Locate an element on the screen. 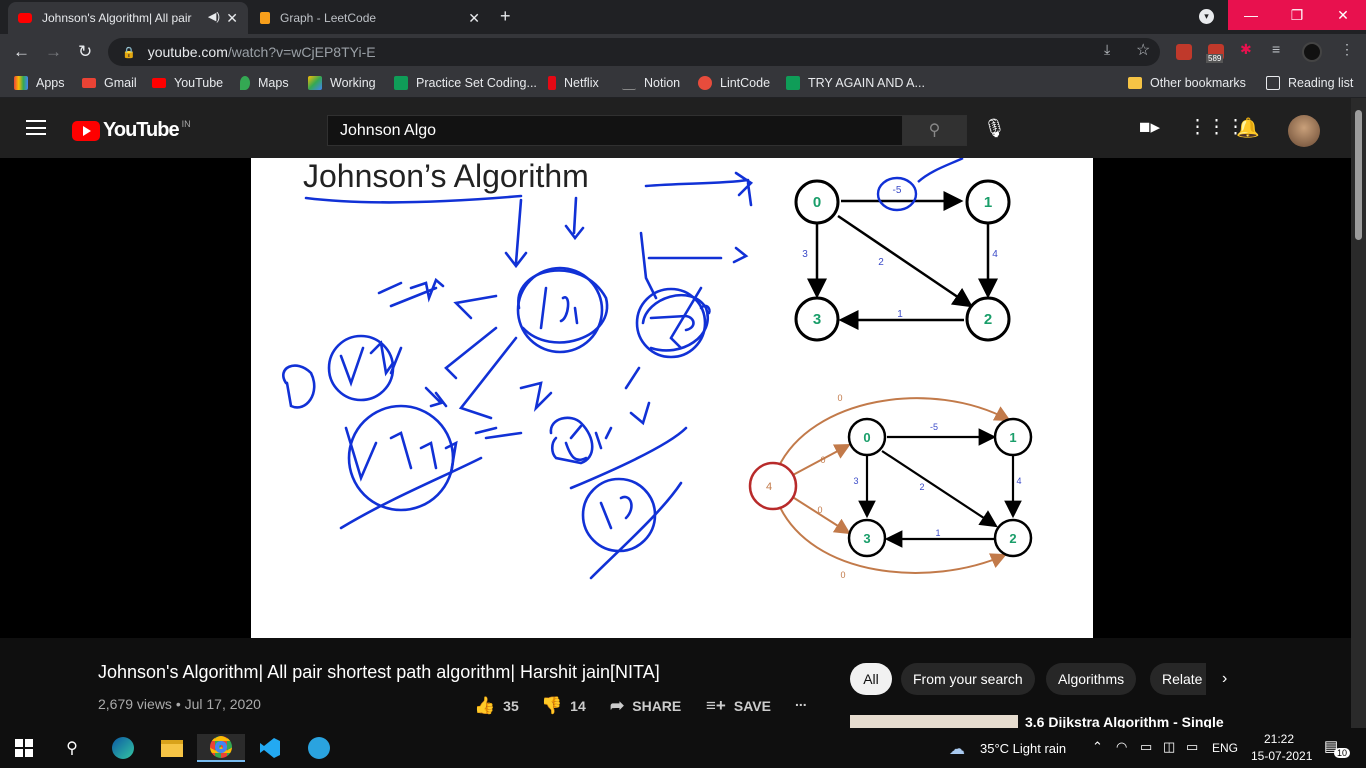  bookmark-working: Working is located at coordinates (342, 83).